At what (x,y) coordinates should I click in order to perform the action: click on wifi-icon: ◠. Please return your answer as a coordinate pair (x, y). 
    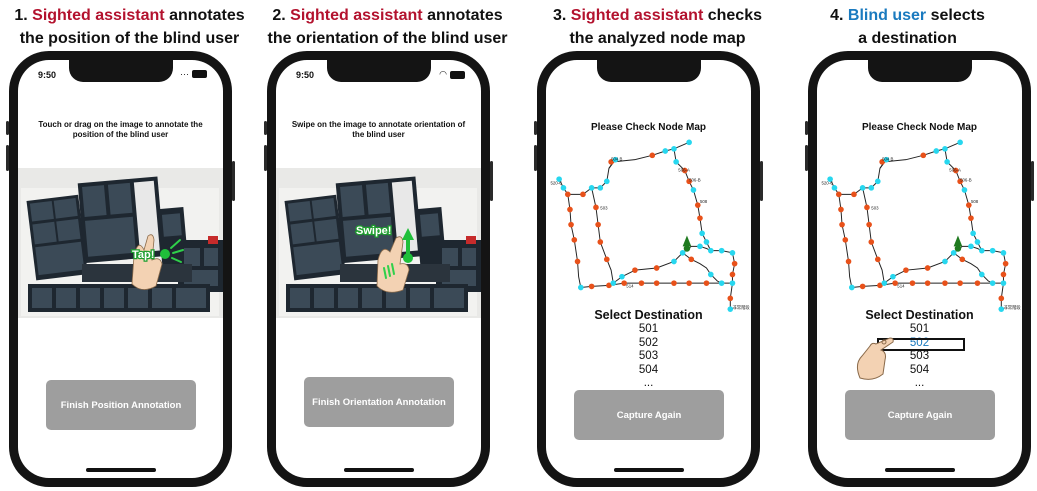
    Looking at the image, I should click on (443, 74).